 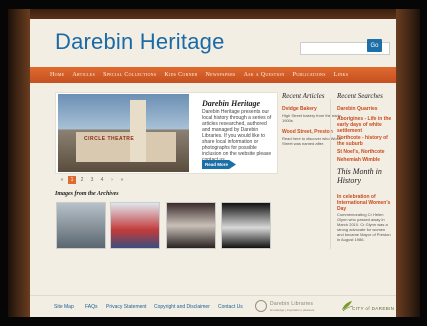 What do you see at coordinates (292, 304) in the screenshot?
I see `darebin-libraries-logo-name: Darebin Libraries` at bounding box center [292, 304].